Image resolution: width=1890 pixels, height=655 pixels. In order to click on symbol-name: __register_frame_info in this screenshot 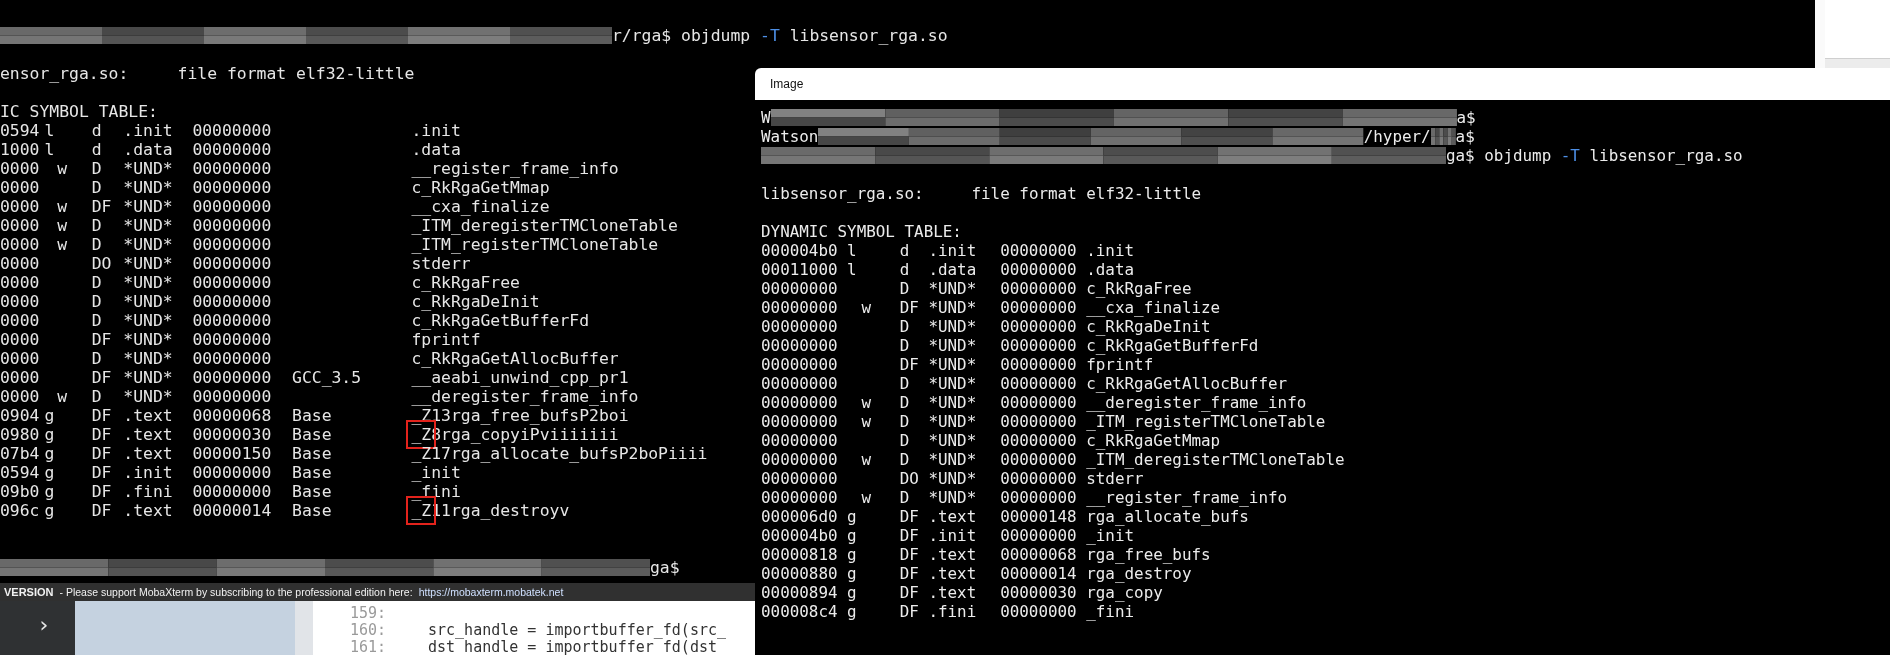, I will do `click(1187, 497)`.